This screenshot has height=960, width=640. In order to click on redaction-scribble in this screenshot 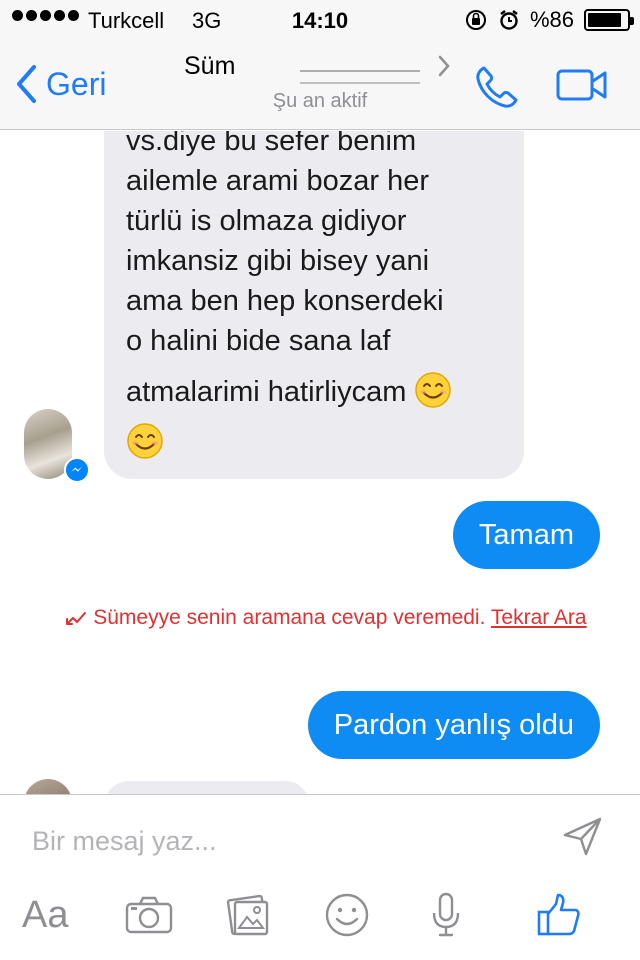, I will do `click(360, 77)`.